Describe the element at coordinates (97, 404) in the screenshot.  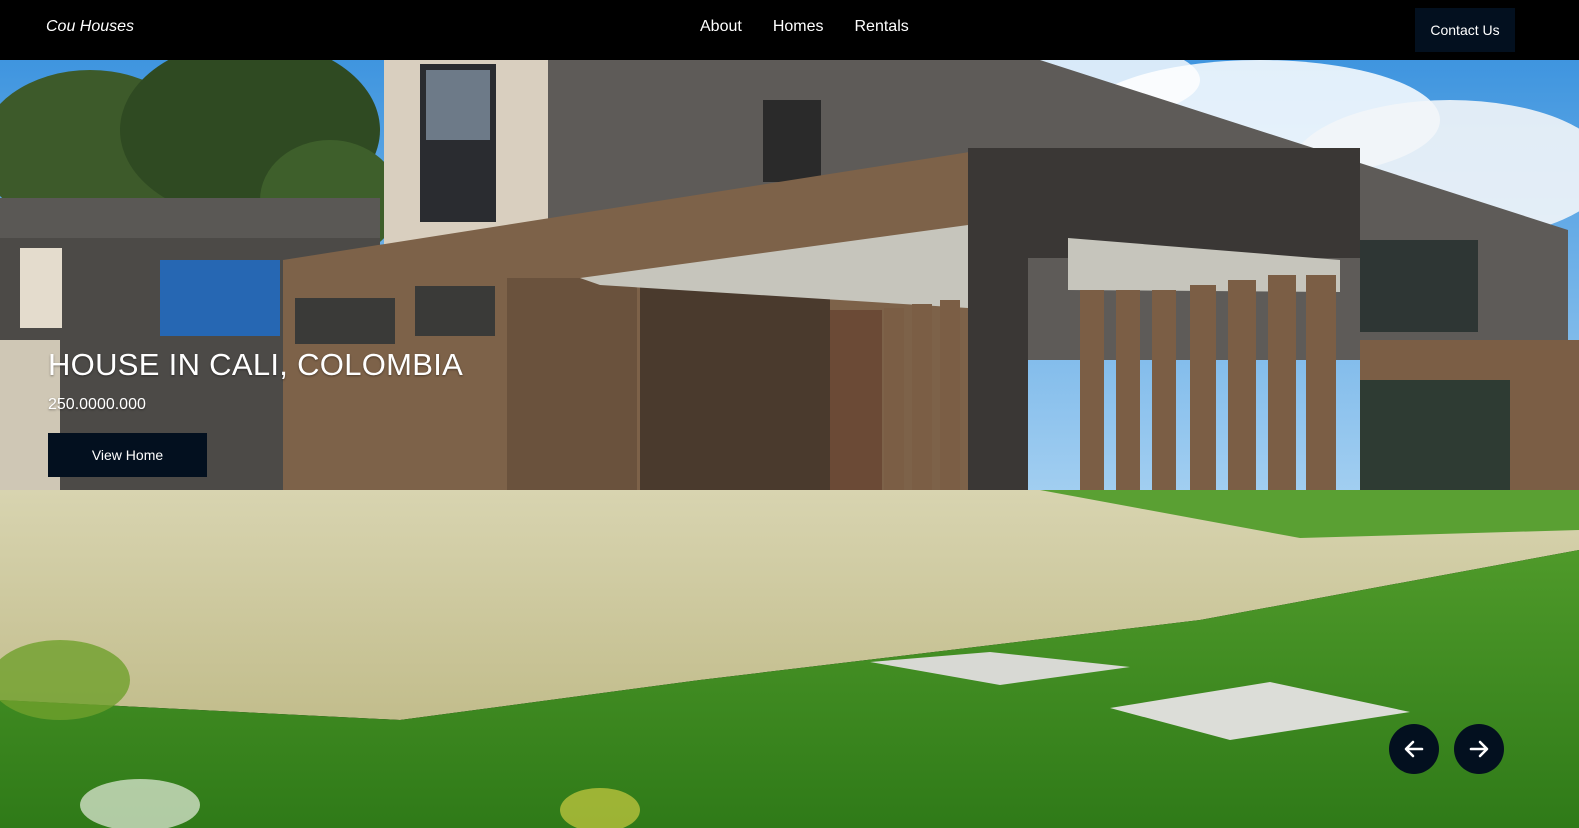
I see `hero-price: 250.0000.000` at that location.